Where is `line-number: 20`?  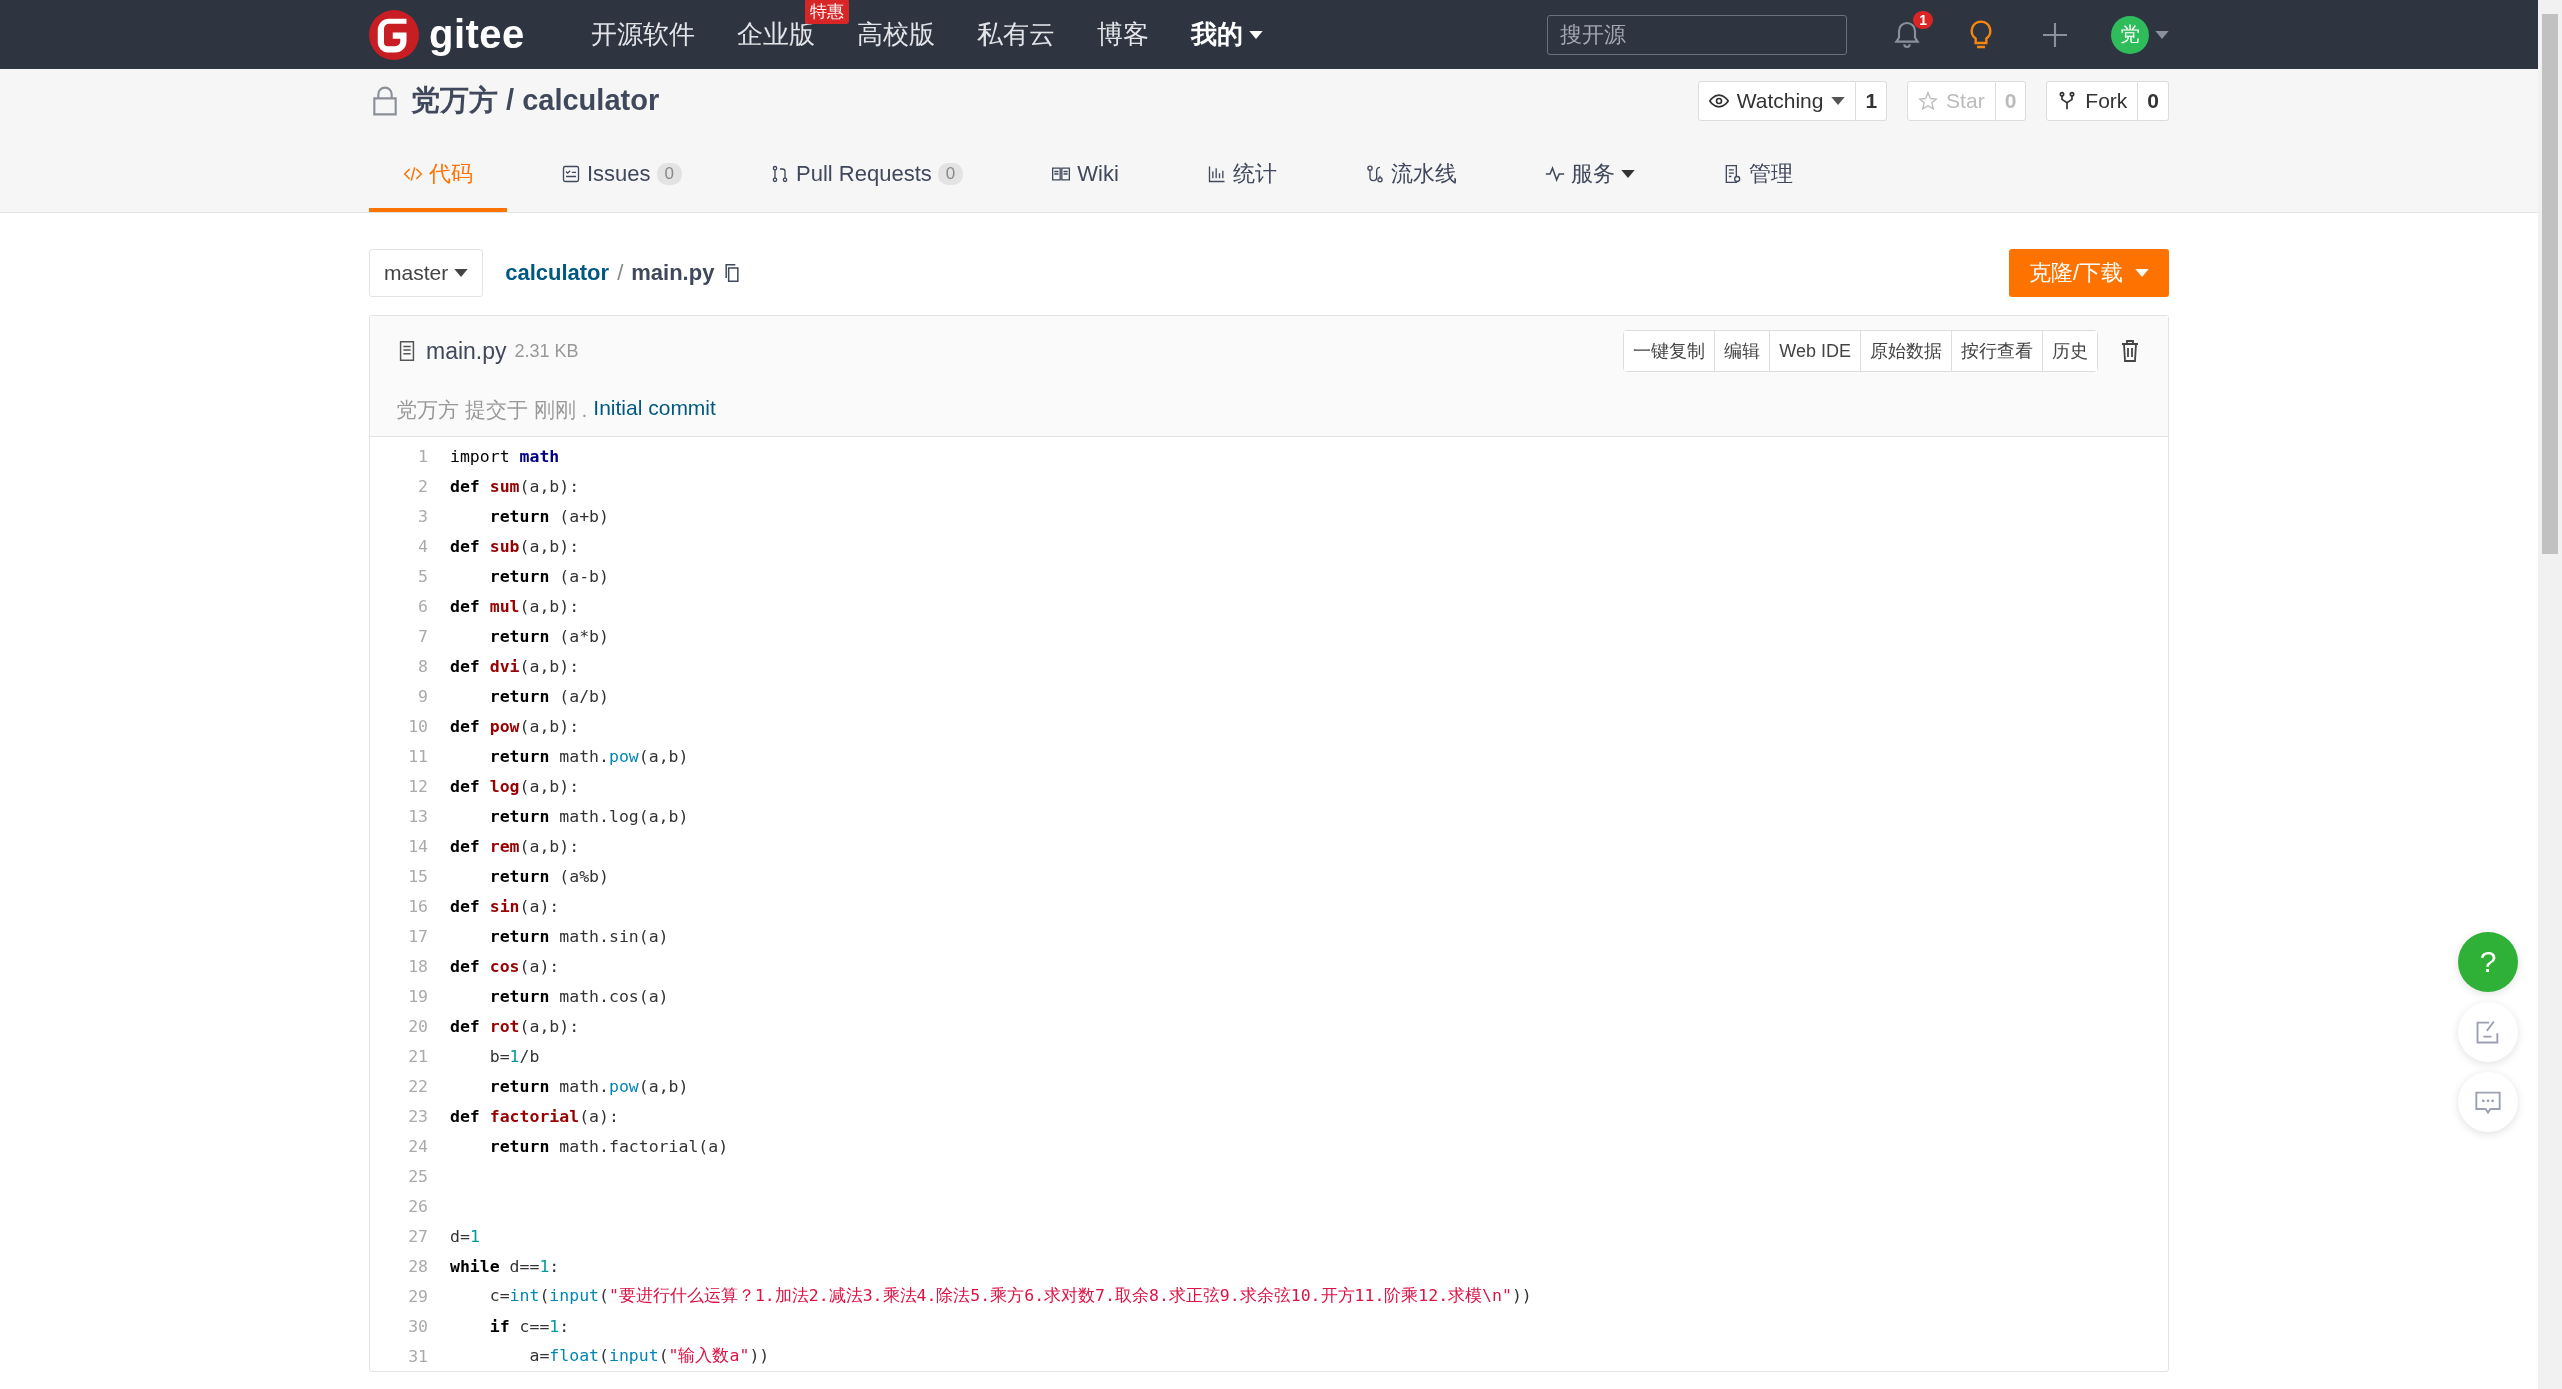
line-number: 20 is located at coordinates (418, 1026).